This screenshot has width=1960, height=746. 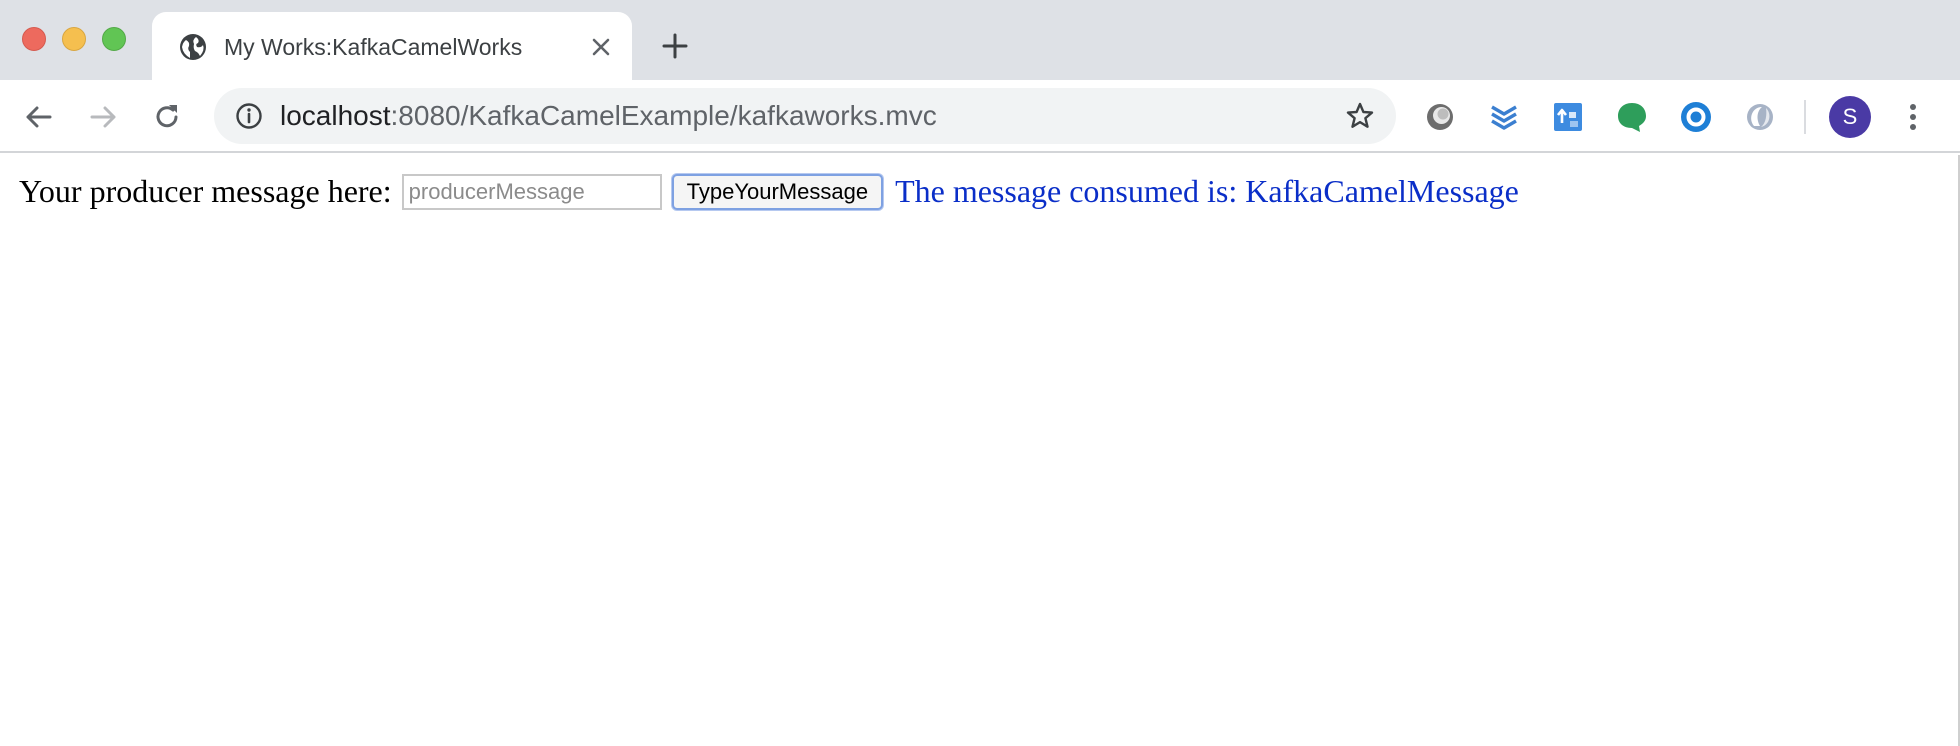 What do you see at coordinates (1760, 117) in the screenshot?
I see `extension-grey-loop-icon` at bounding box center [1760, 117].